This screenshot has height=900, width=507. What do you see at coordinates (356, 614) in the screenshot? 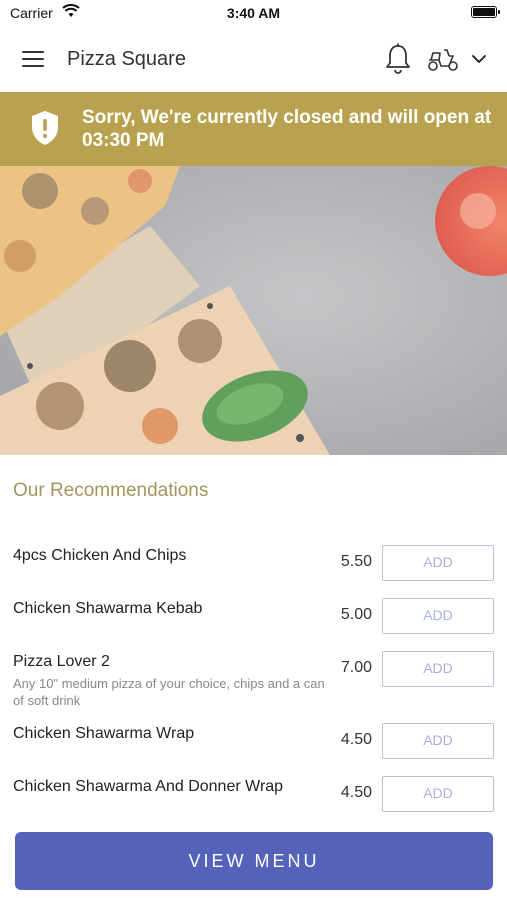
I see `item-price: 5.00` at bounding box center [356, 614].